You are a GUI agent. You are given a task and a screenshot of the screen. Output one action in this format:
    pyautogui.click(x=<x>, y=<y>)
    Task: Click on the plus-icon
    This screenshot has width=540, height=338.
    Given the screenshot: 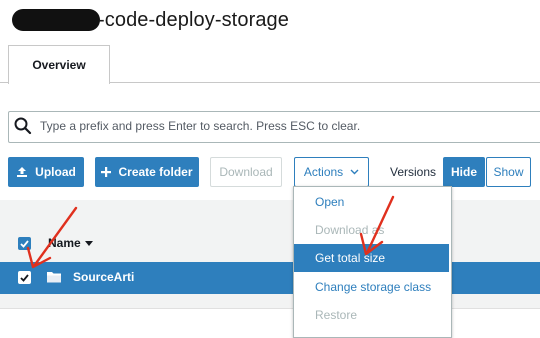 What is the action you would take?
    pyautogui.click(x=106, y=172)
    